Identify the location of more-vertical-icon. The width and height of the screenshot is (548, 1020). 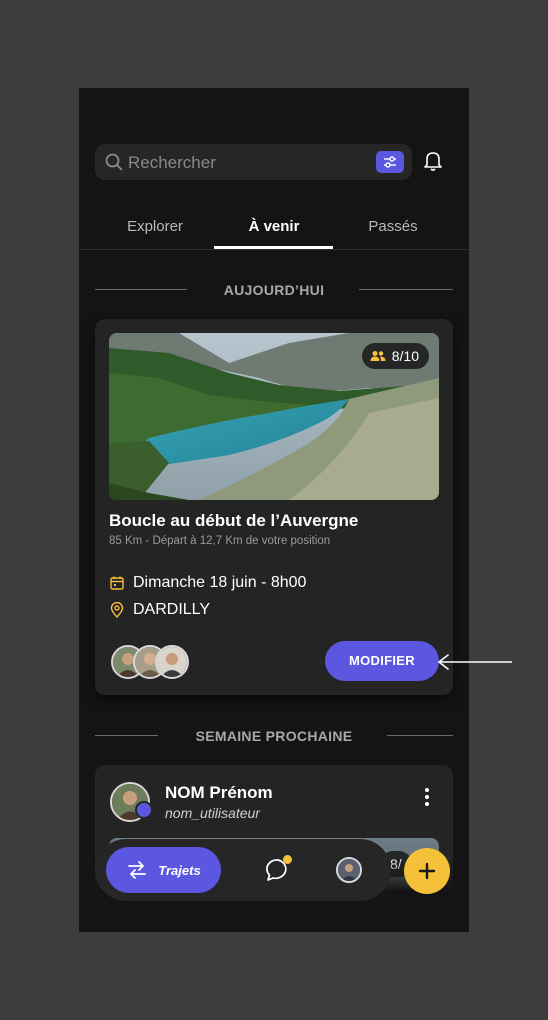
(427, 799).